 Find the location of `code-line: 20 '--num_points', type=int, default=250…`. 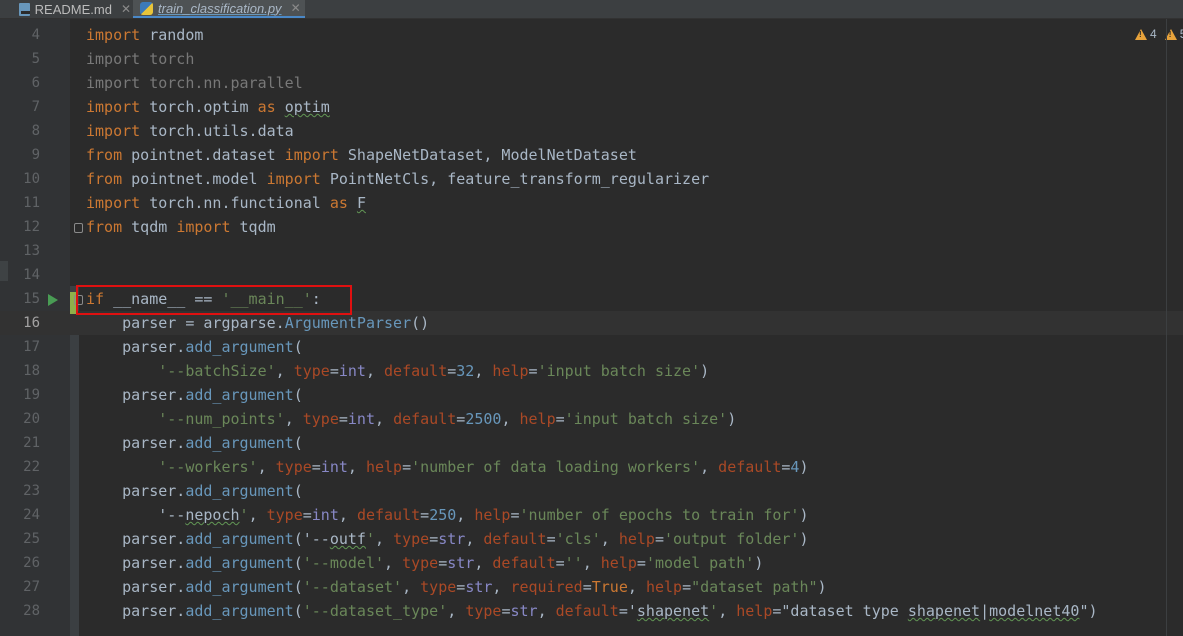

code-line: 20 '--num_points', type=int, default=250… is located at coordinates (591, 419).